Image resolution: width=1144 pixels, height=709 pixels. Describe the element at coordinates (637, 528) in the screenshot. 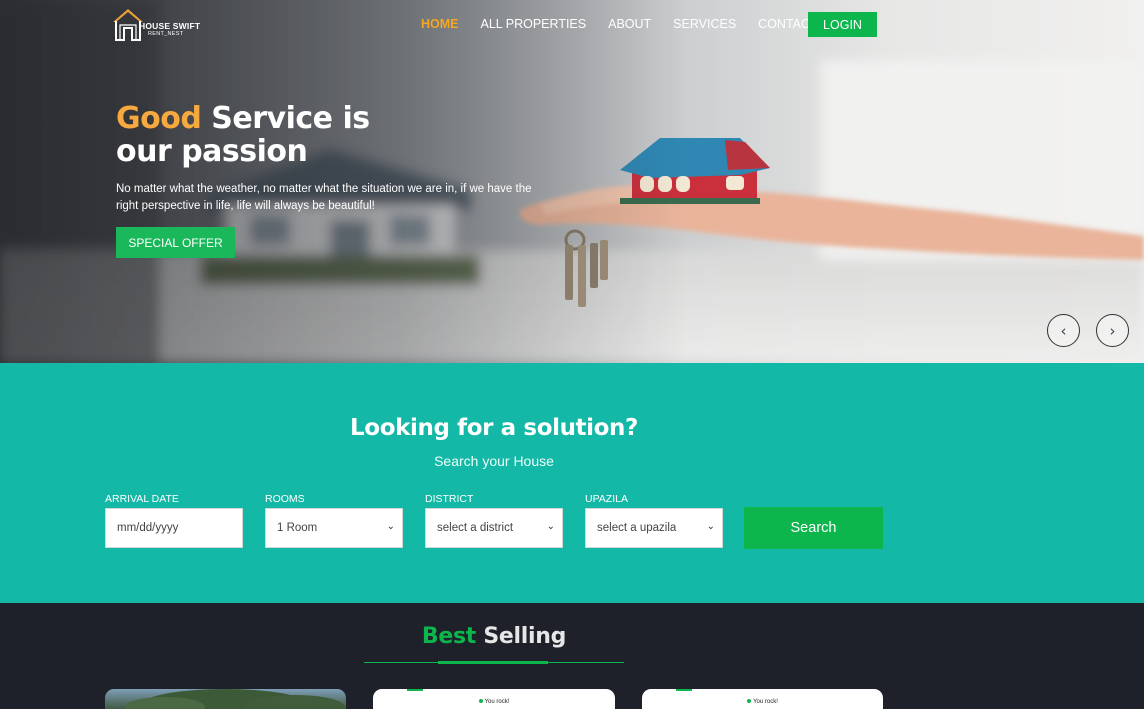

I see `upazila-value: select a upazila` at that location.